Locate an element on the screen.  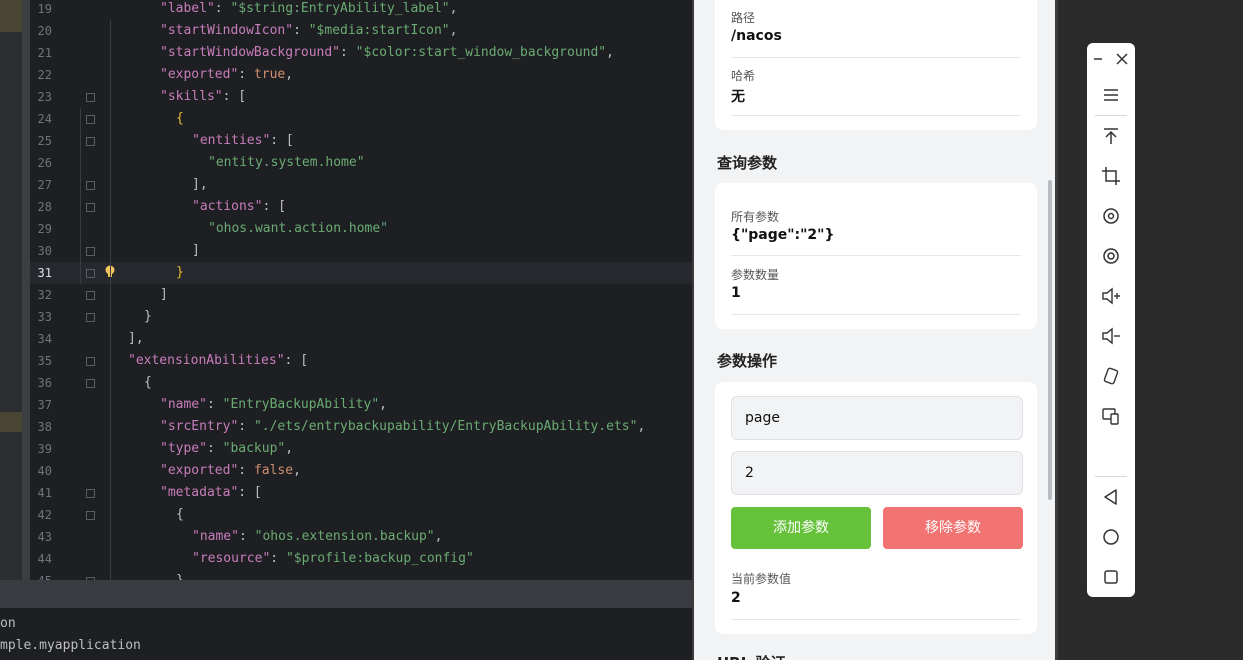
code-line: "extensionAbilities": [ is located at coordinates (218, 361).